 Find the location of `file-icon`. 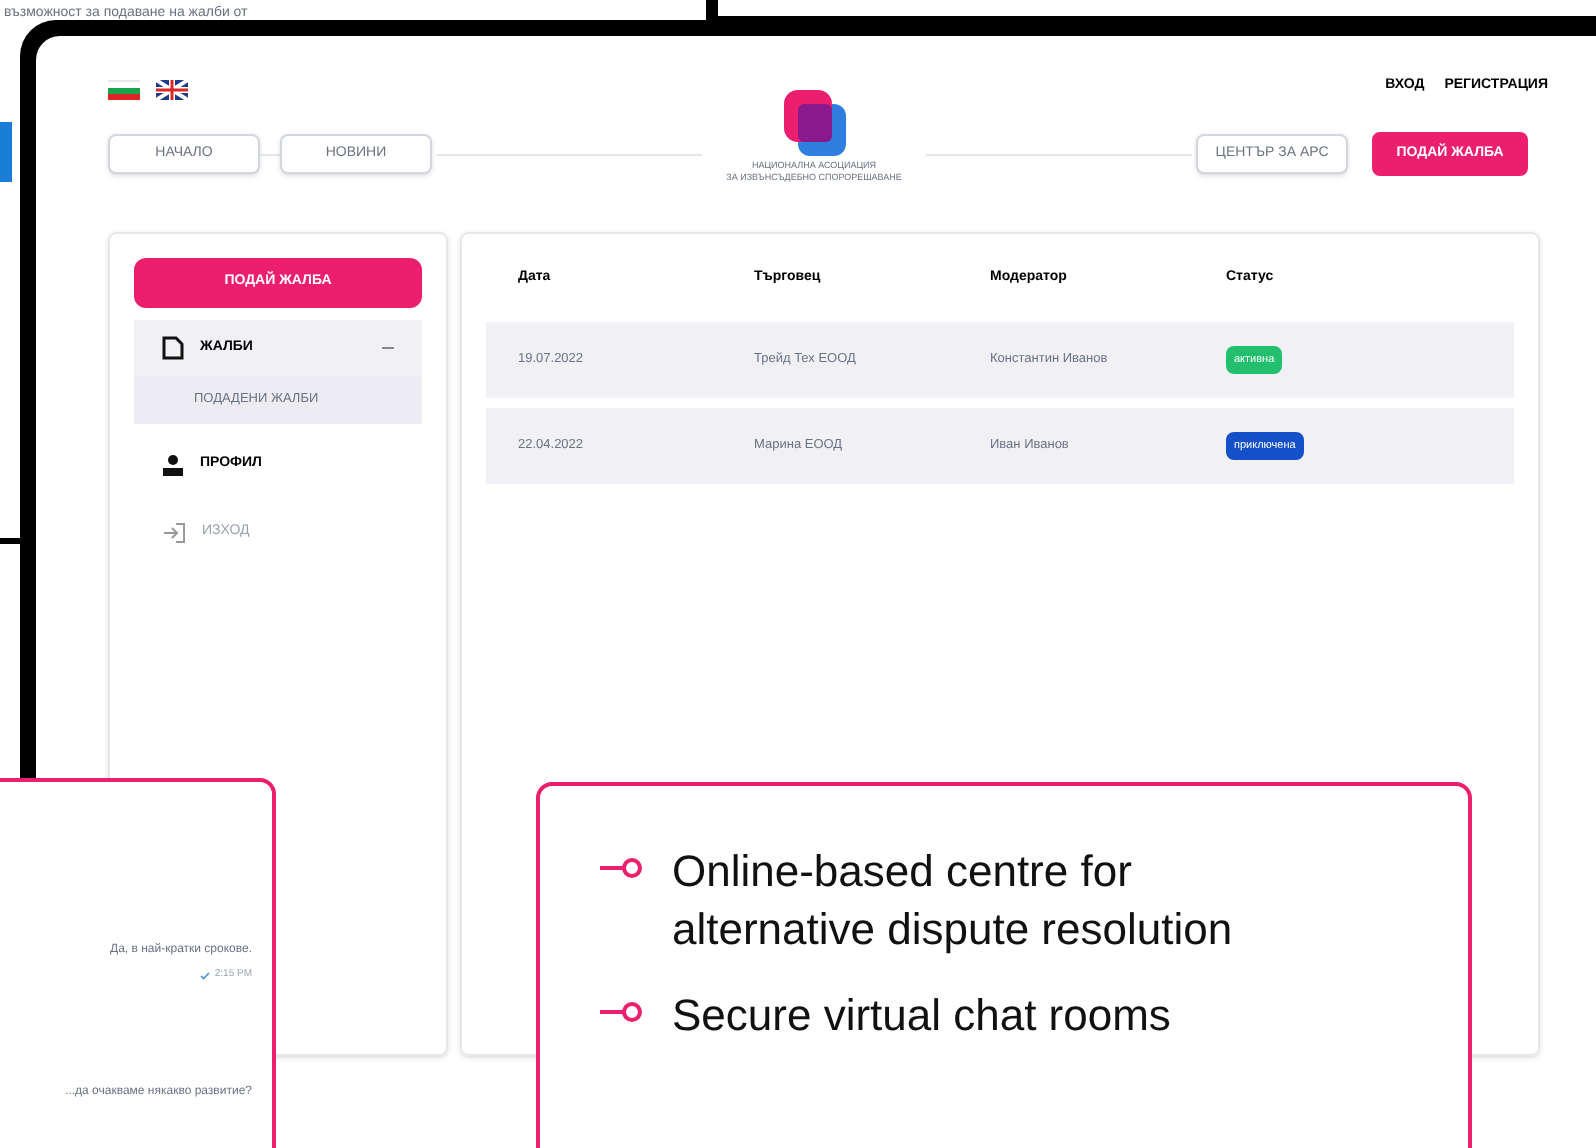

file-icon is located at coordinates (173, 348).